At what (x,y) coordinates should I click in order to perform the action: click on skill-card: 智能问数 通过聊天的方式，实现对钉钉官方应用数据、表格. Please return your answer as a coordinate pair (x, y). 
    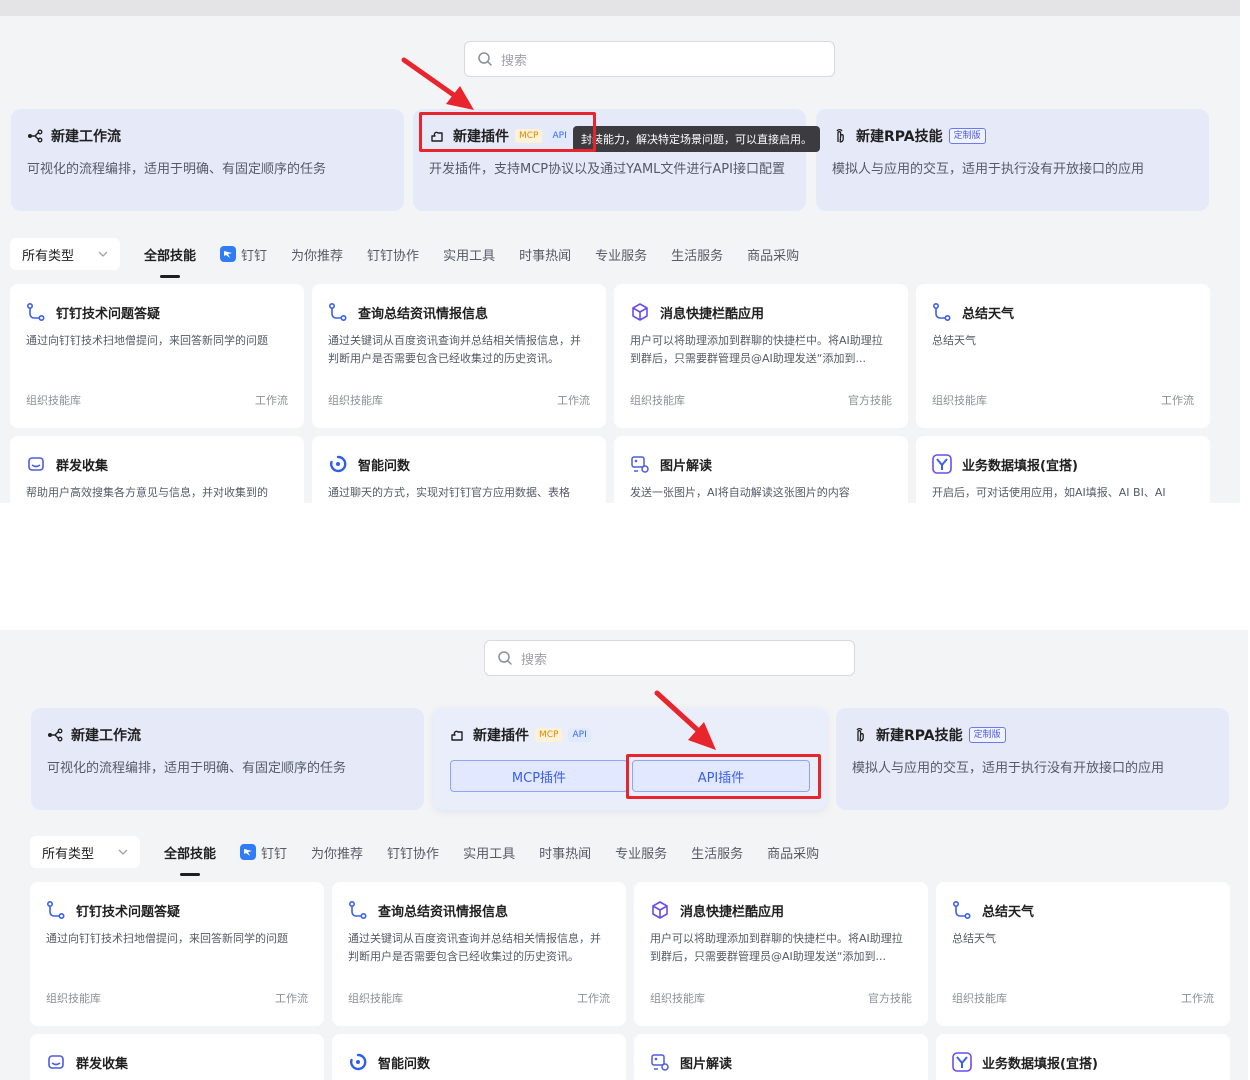
    Looking at the image, I should click on (459, 469).